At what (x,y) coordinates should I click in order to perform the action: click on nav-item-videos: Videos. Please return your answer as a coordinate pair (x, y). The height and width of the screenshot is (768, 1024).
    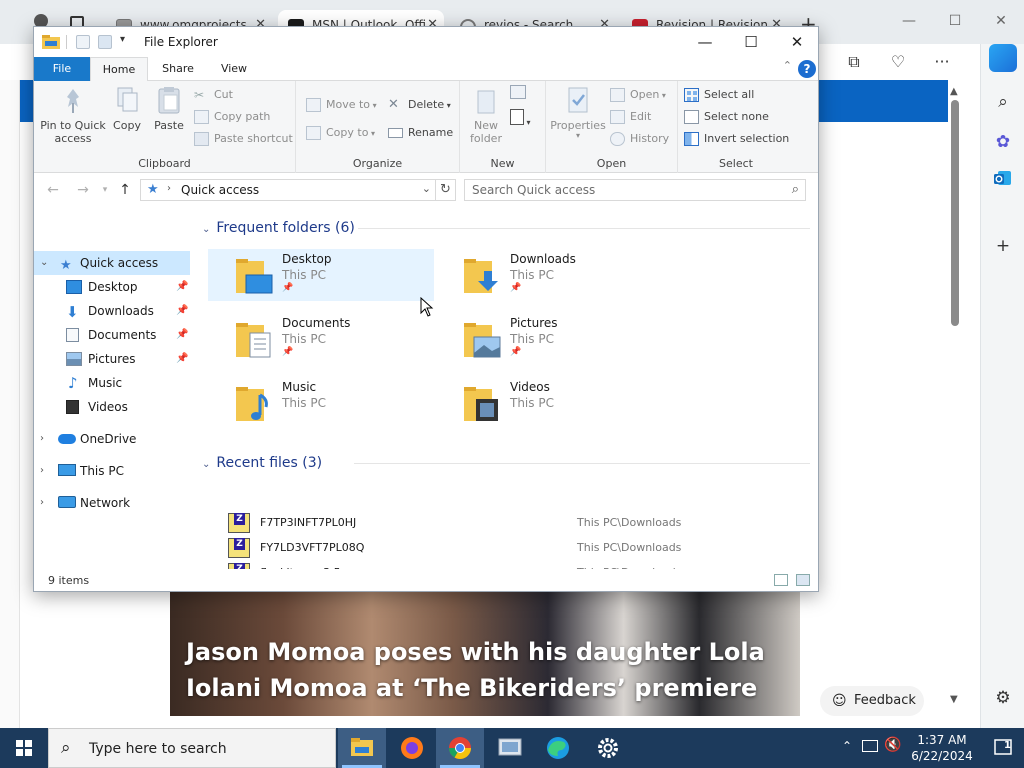
    Looking at the image, I should click on (112, 407).